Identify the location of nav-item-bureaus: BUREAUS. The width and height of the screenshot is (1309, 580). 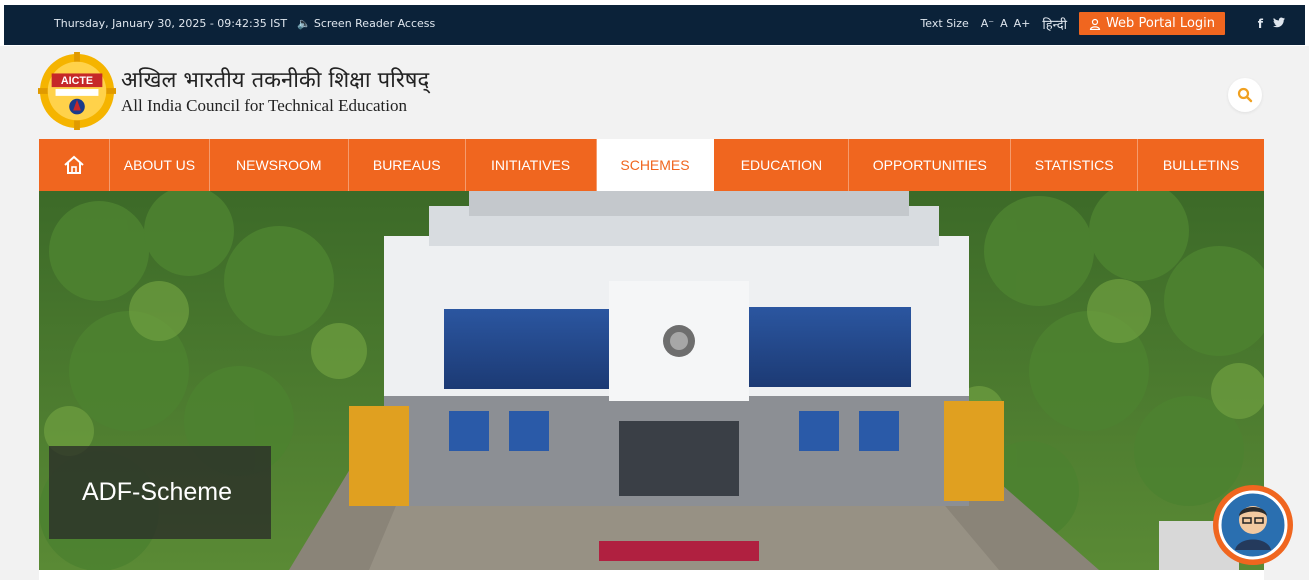
(407, 165).